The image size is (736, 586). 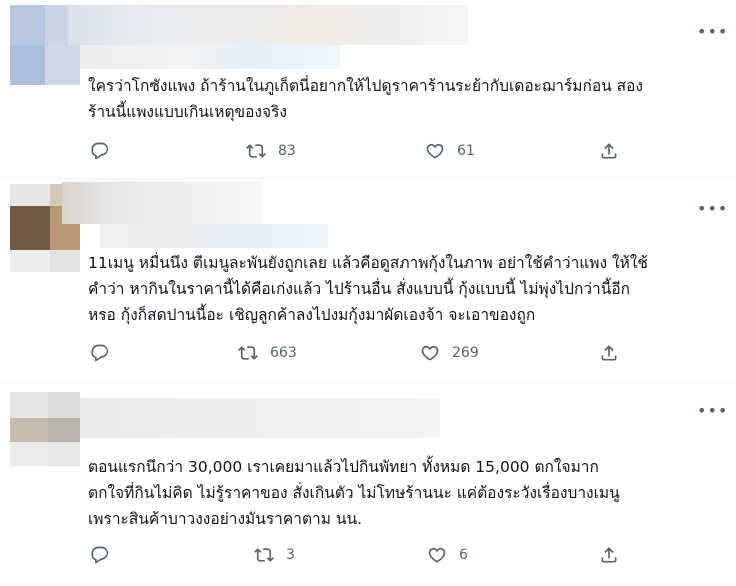 What do you see at coordinates (450, 151) in the screenshot?
I see `like-button: 61` at bounding box center [450, 151].